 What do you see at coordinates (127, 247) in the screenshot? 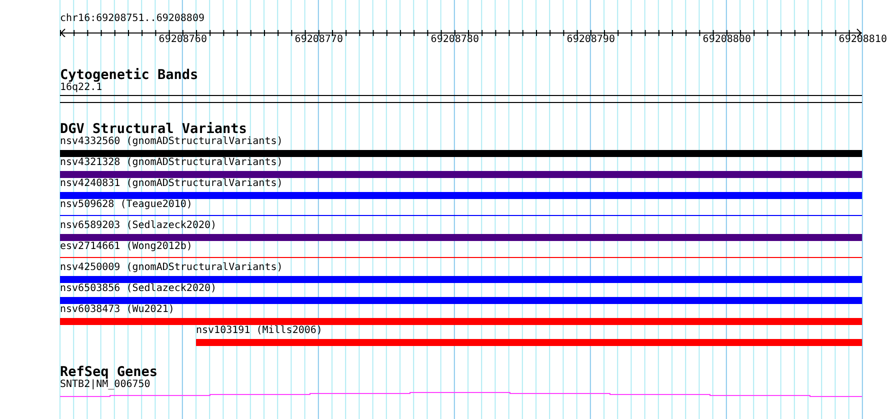
I see `variant-label: esv2714661 (Wong2012b)` at bounding box center [127, 247].